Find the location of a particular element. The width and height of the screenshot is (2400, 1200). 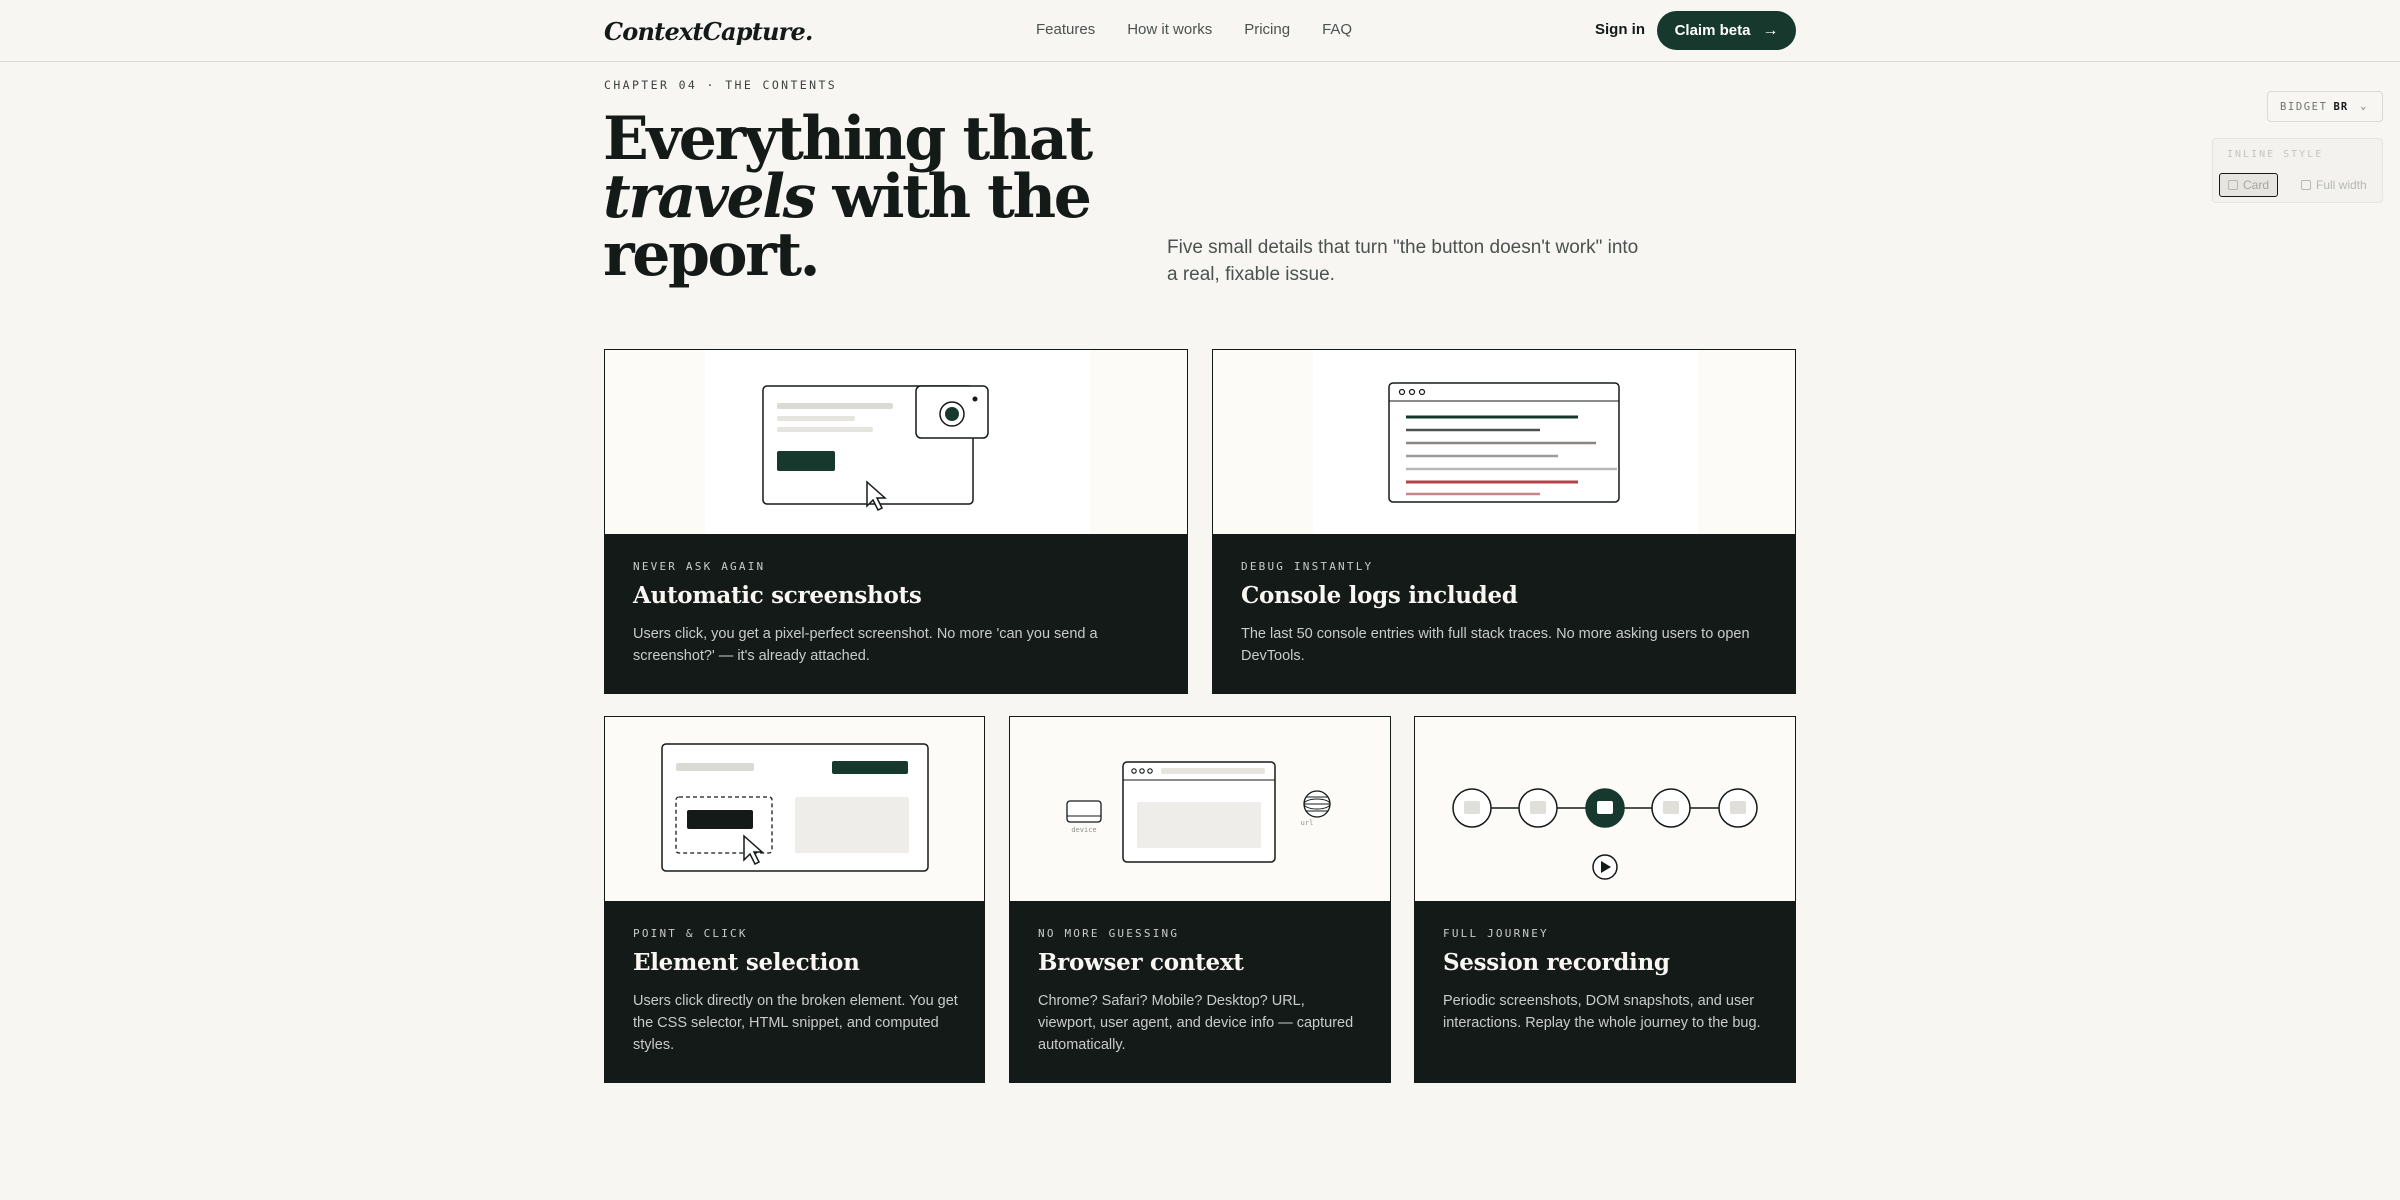

url-label: url is located at coordinates (1307, 823).